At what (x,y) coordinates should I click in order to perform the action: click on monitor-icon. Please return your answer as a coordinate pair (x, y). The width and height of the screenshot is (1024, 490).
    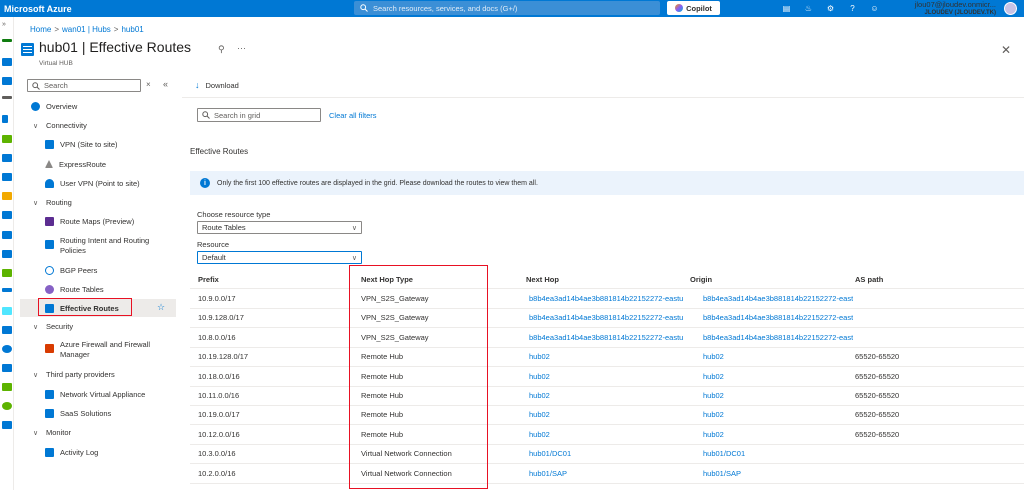
    Looking at the image, I should click on (7, 349).